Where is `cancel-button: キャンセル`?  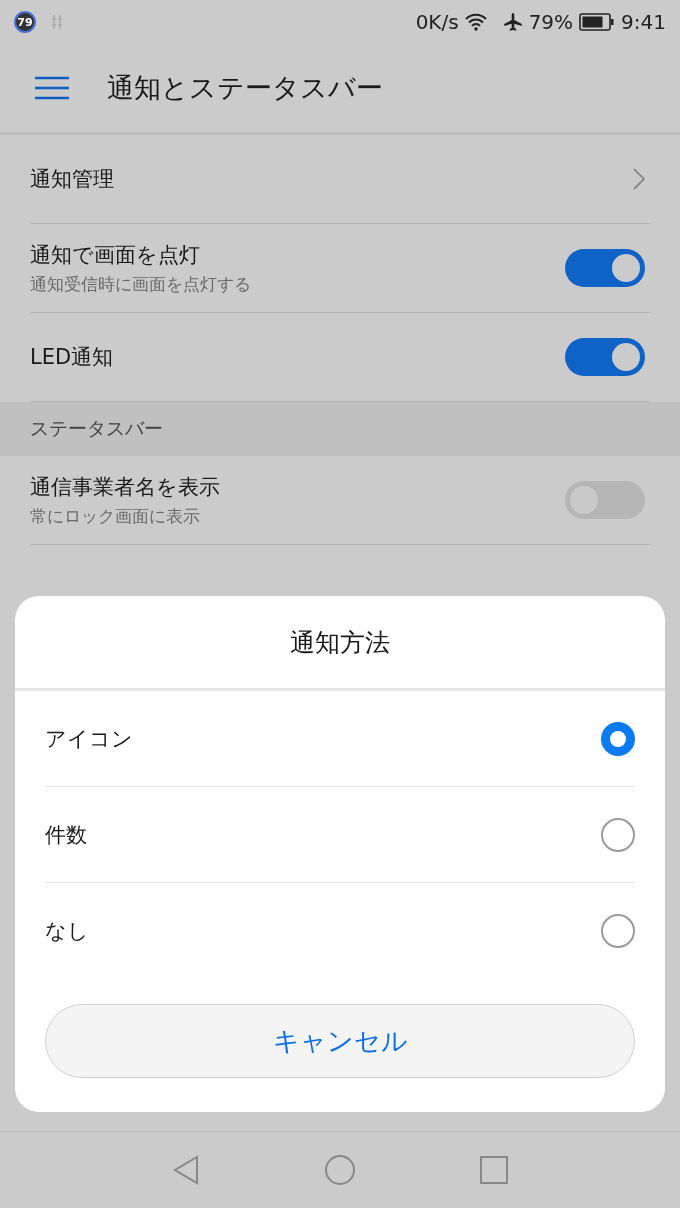 cancel-button: キャンセル is located at coordinates (340, 1041).